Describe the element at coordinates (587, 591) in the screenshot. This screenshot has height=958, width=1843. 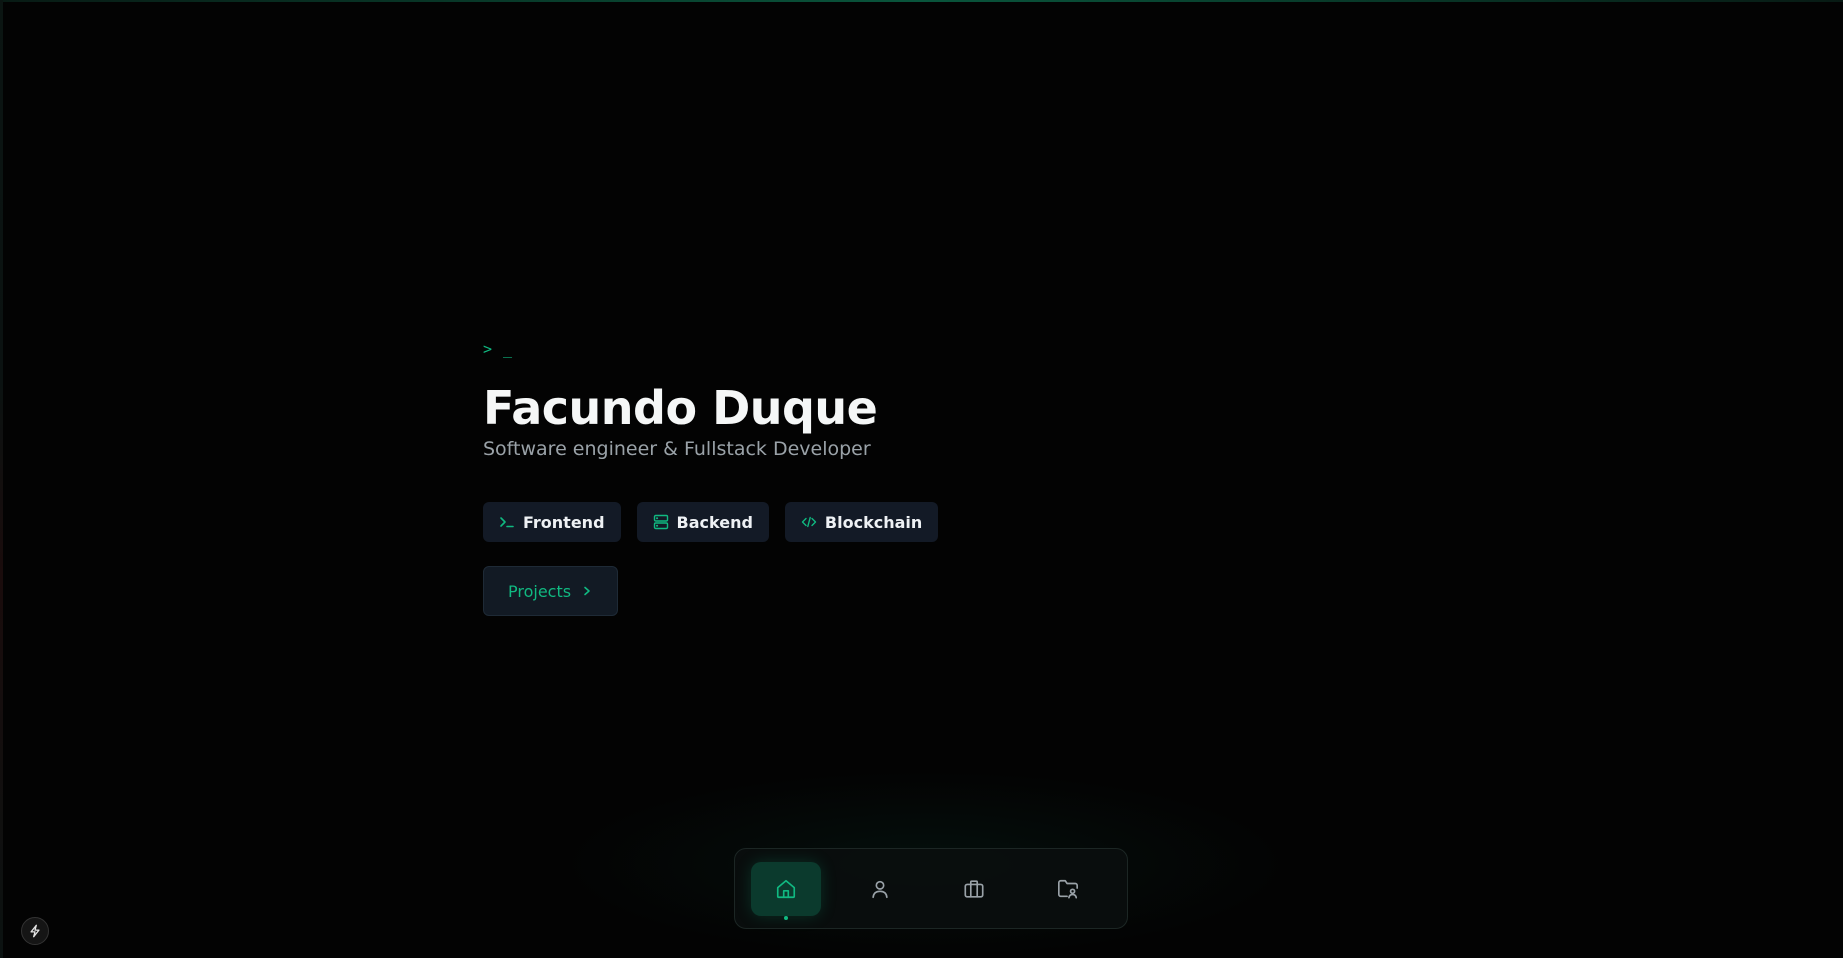
I see `chevron-right-icon` at that location.